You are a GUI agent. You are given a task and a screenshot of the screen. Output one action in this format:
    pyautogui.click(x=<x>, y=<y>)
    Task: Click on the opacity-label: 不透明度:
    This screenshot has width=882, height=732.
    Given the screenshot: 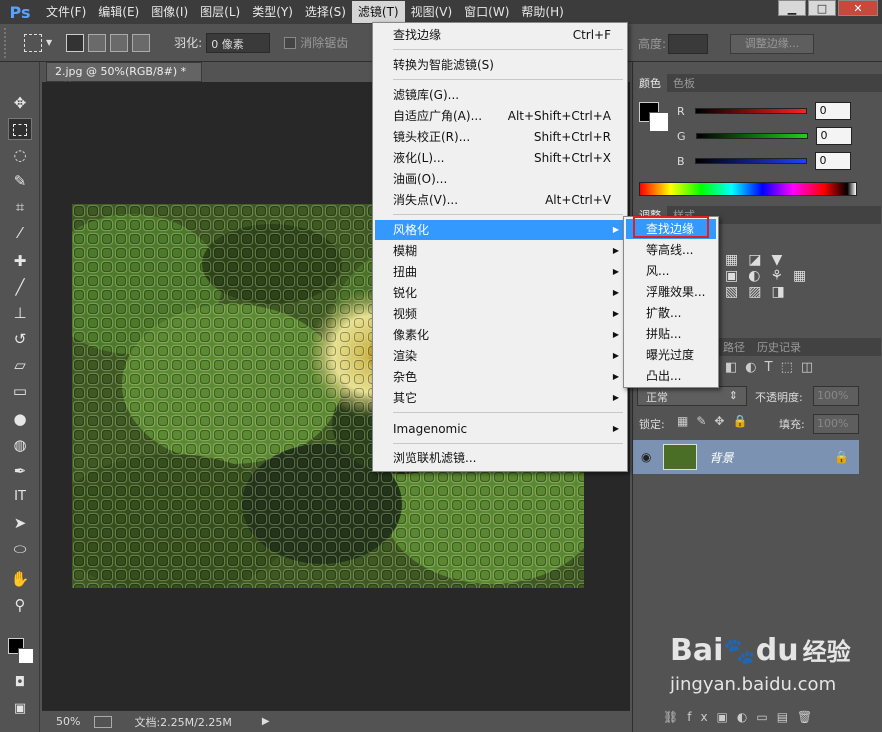 What is the action you would take?
    pyautogui.click(x=779, y=397)
    